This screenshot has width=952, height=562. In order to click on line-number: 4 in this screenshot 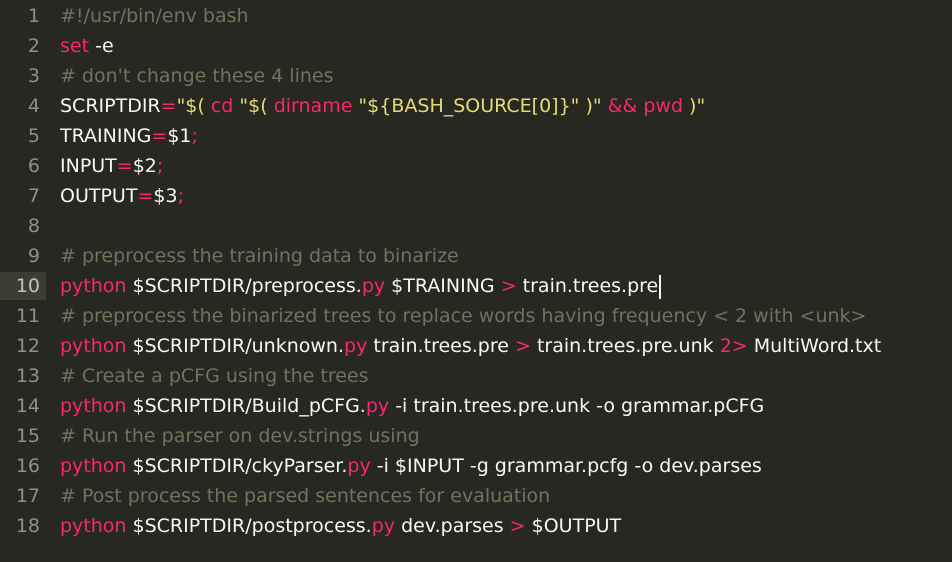, I will do `click(33, 106)`.